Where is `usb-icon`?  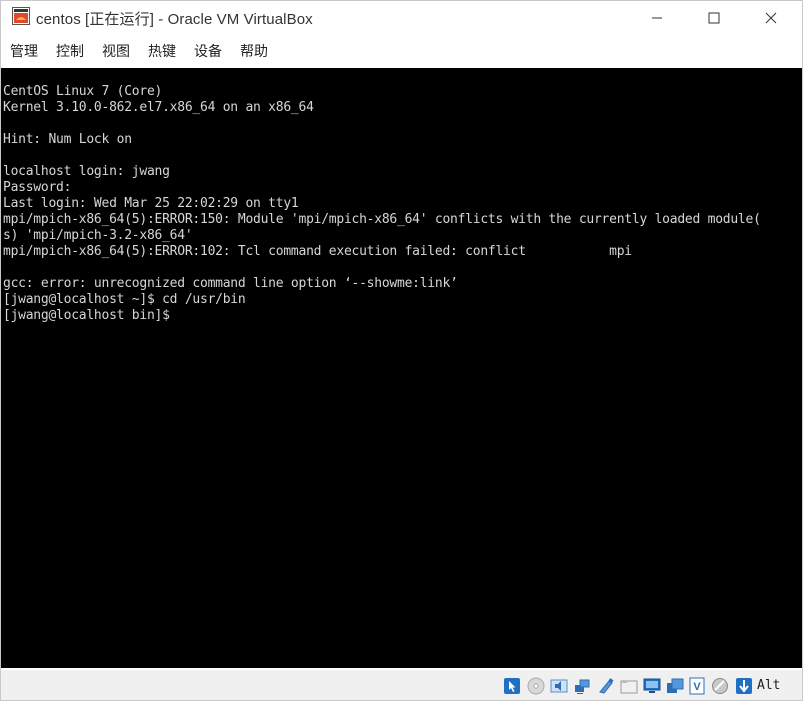 usb-icon is located at coordinates (606, 686).